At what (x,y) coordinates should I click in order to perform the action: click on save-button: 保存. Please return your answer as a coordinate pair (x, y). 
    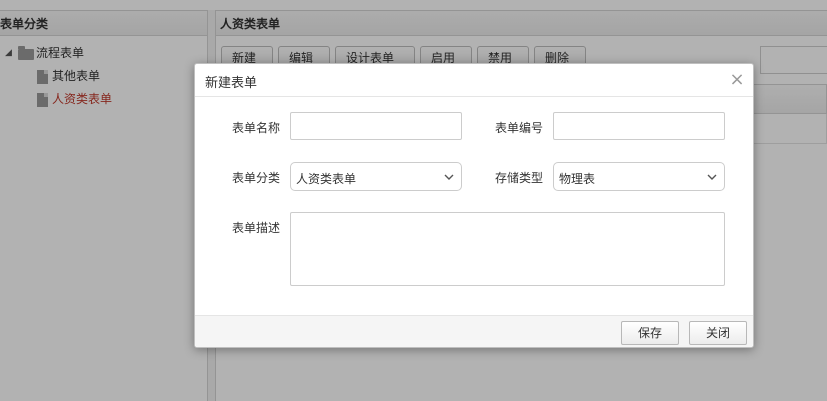
    Looking at the image, I should click on (650, 333).